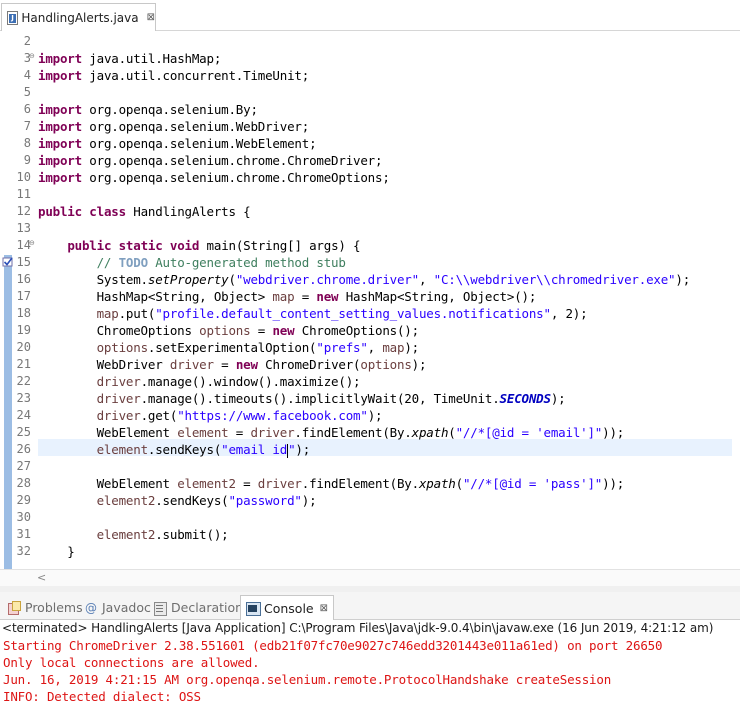 This screenshot has width=740, height=709. Describe the element at coordinates (129, 58) in the screenshot. I see `code-line: import java.util.HashMap;` at that location.